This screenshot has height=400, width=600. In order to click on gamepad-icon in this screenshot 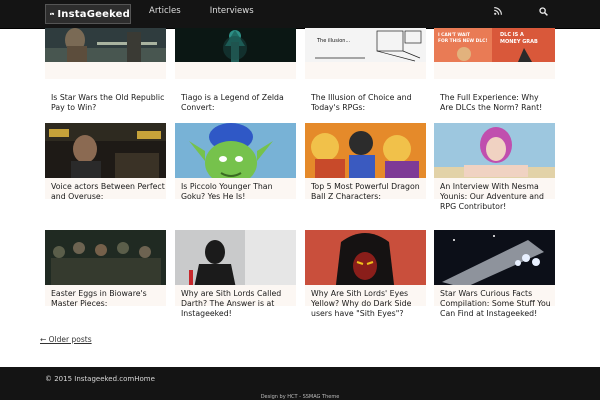, I will do `click(52, 14)`.